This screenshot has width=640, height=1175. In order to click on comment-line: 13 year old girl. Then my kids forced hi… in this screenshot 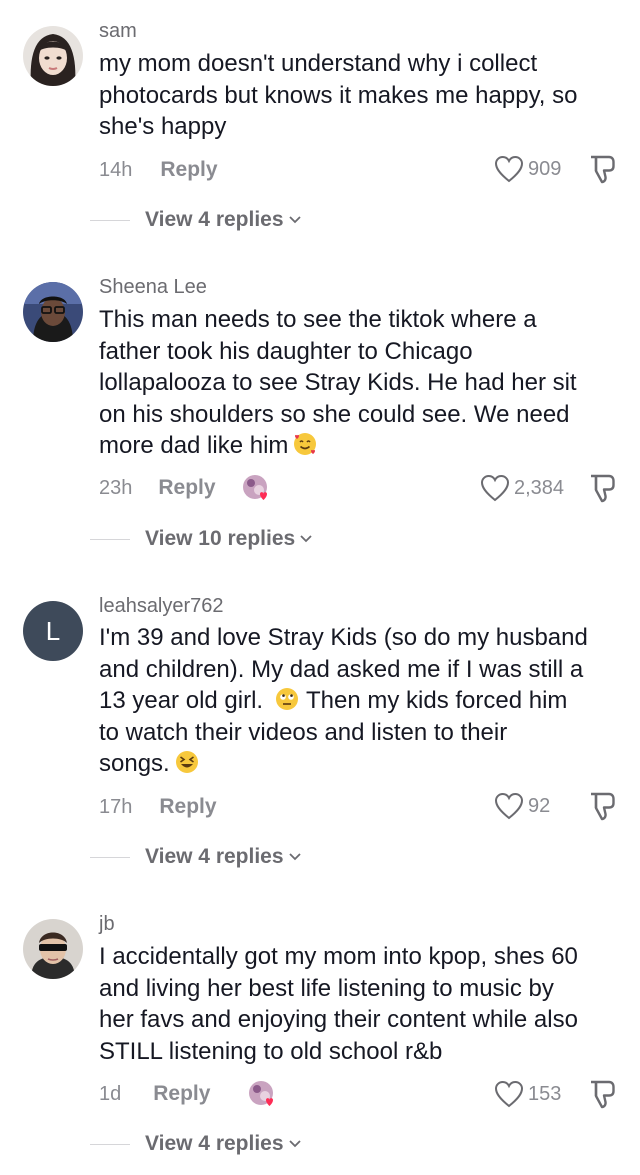, I will do `click(364, 701)`.